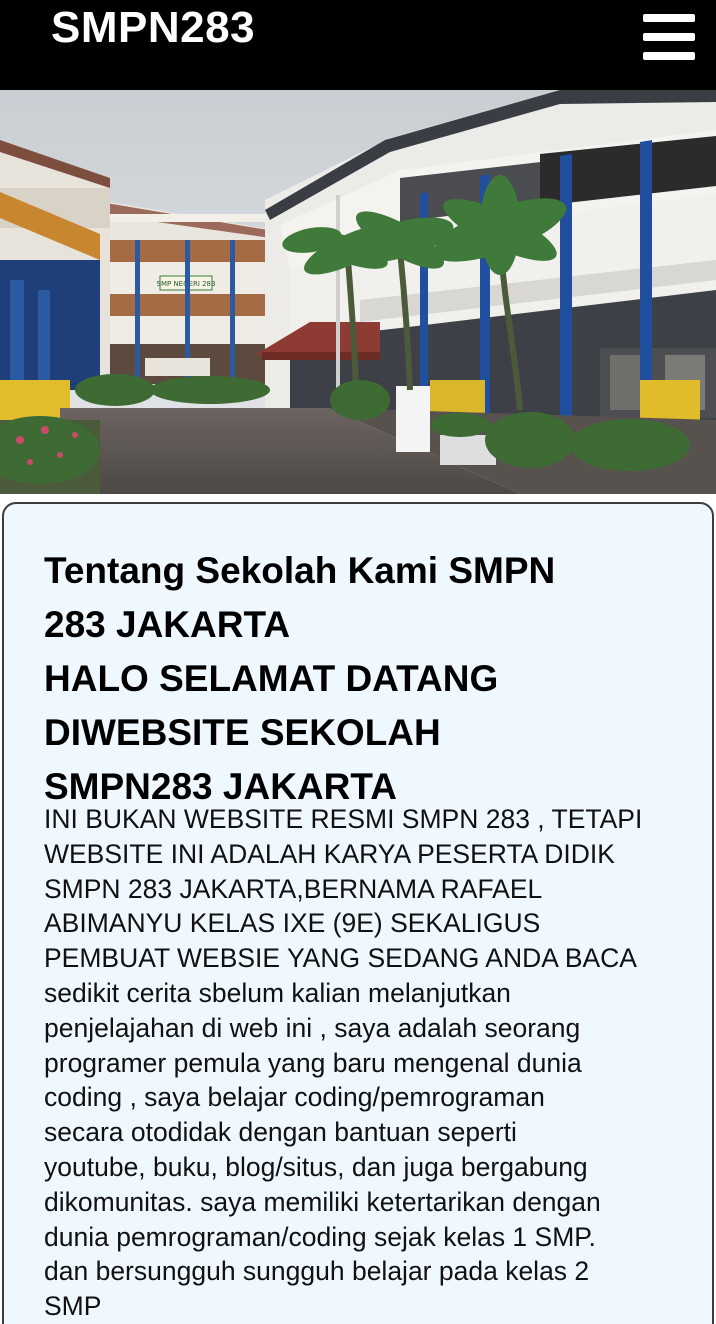  I want to click on top-navbar: SMPN283, so click(358, 45).